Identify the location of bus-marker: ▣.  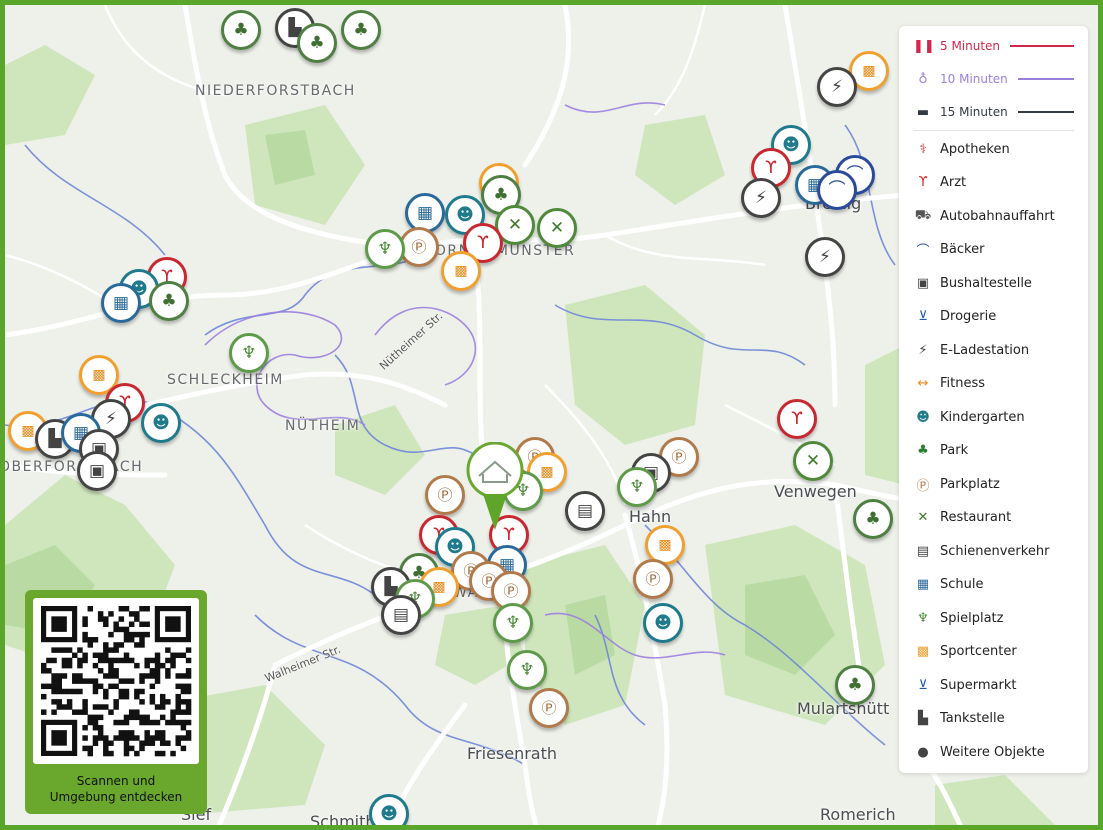
(97, 471).